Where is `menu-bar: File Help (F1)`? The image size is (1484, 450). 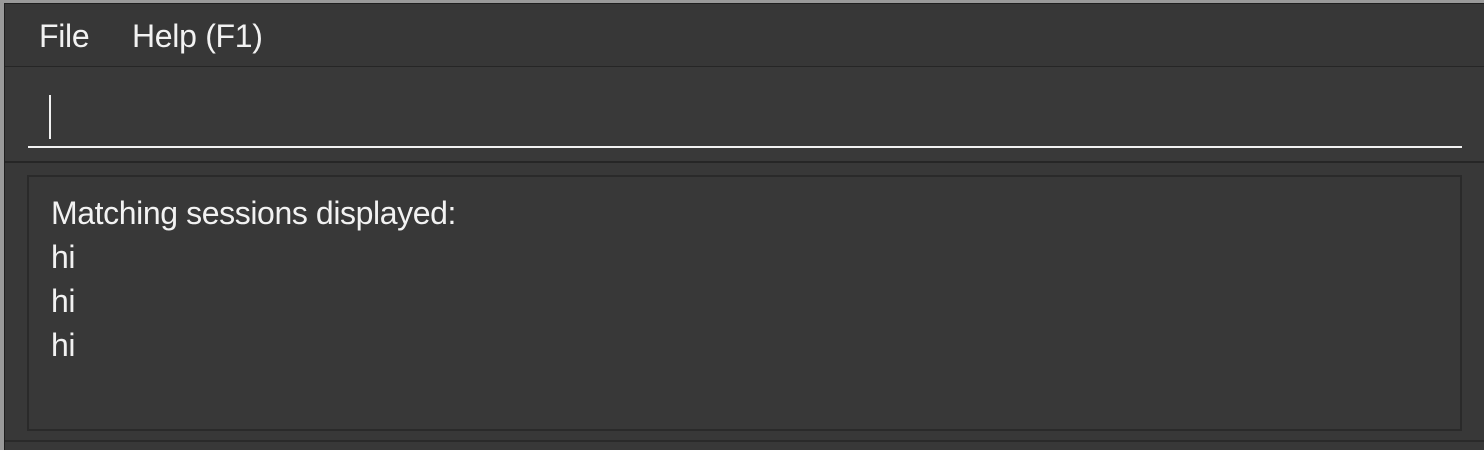 menu-bar: File Help (F1) is located at coordinates (744, 35).